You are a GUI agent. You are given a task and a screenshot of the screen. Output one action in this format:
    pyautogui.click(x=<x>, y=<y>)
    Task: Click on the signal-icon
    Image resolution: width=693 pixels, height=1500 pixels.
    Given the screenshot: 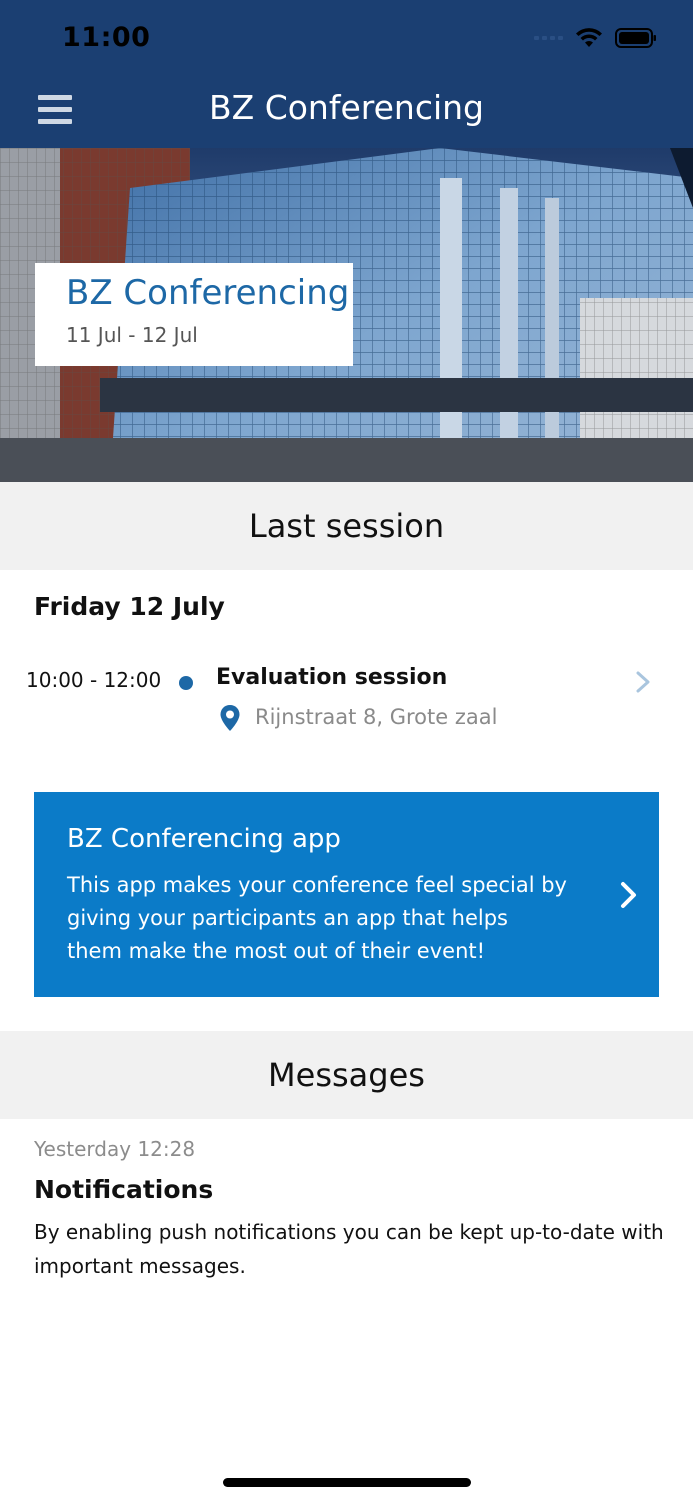 What is the action you would take?
    pyautogui.click(x=548, y=38)
    